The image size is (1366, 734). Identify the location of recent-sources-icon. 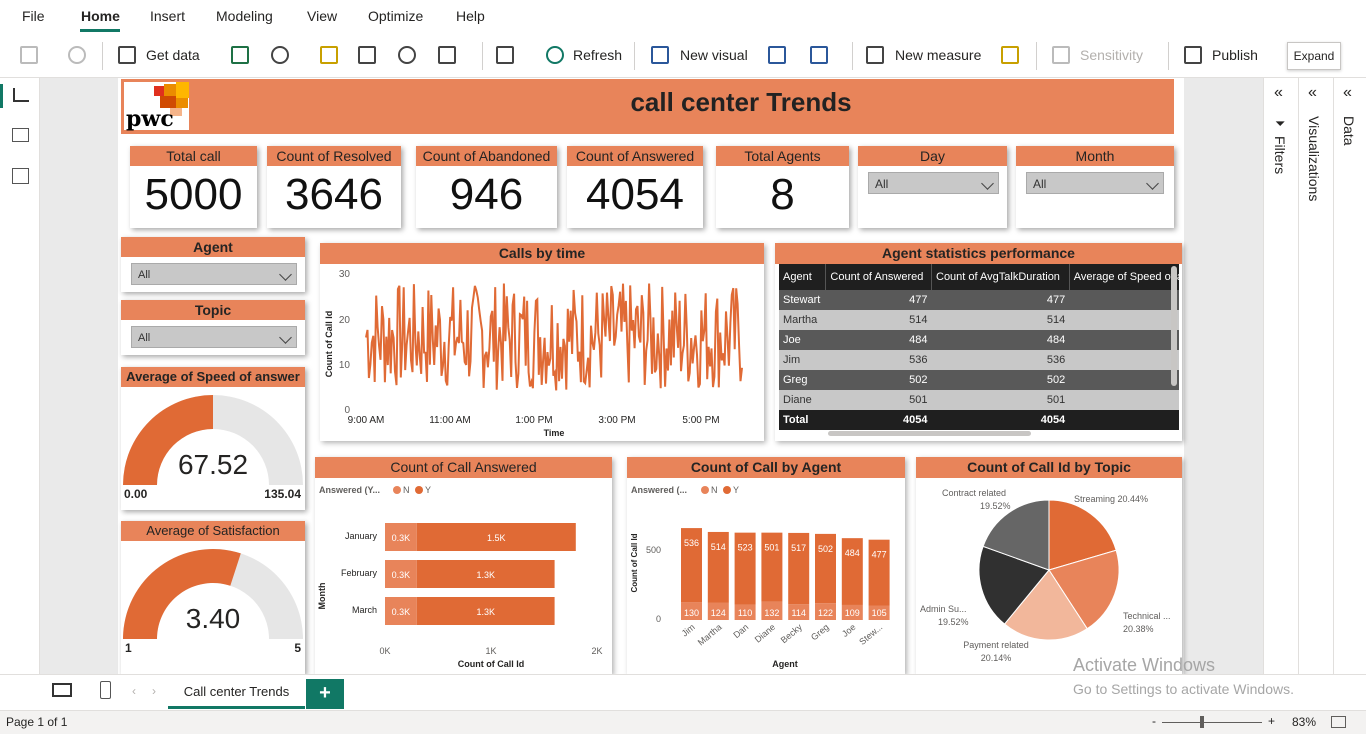
(447, 55).